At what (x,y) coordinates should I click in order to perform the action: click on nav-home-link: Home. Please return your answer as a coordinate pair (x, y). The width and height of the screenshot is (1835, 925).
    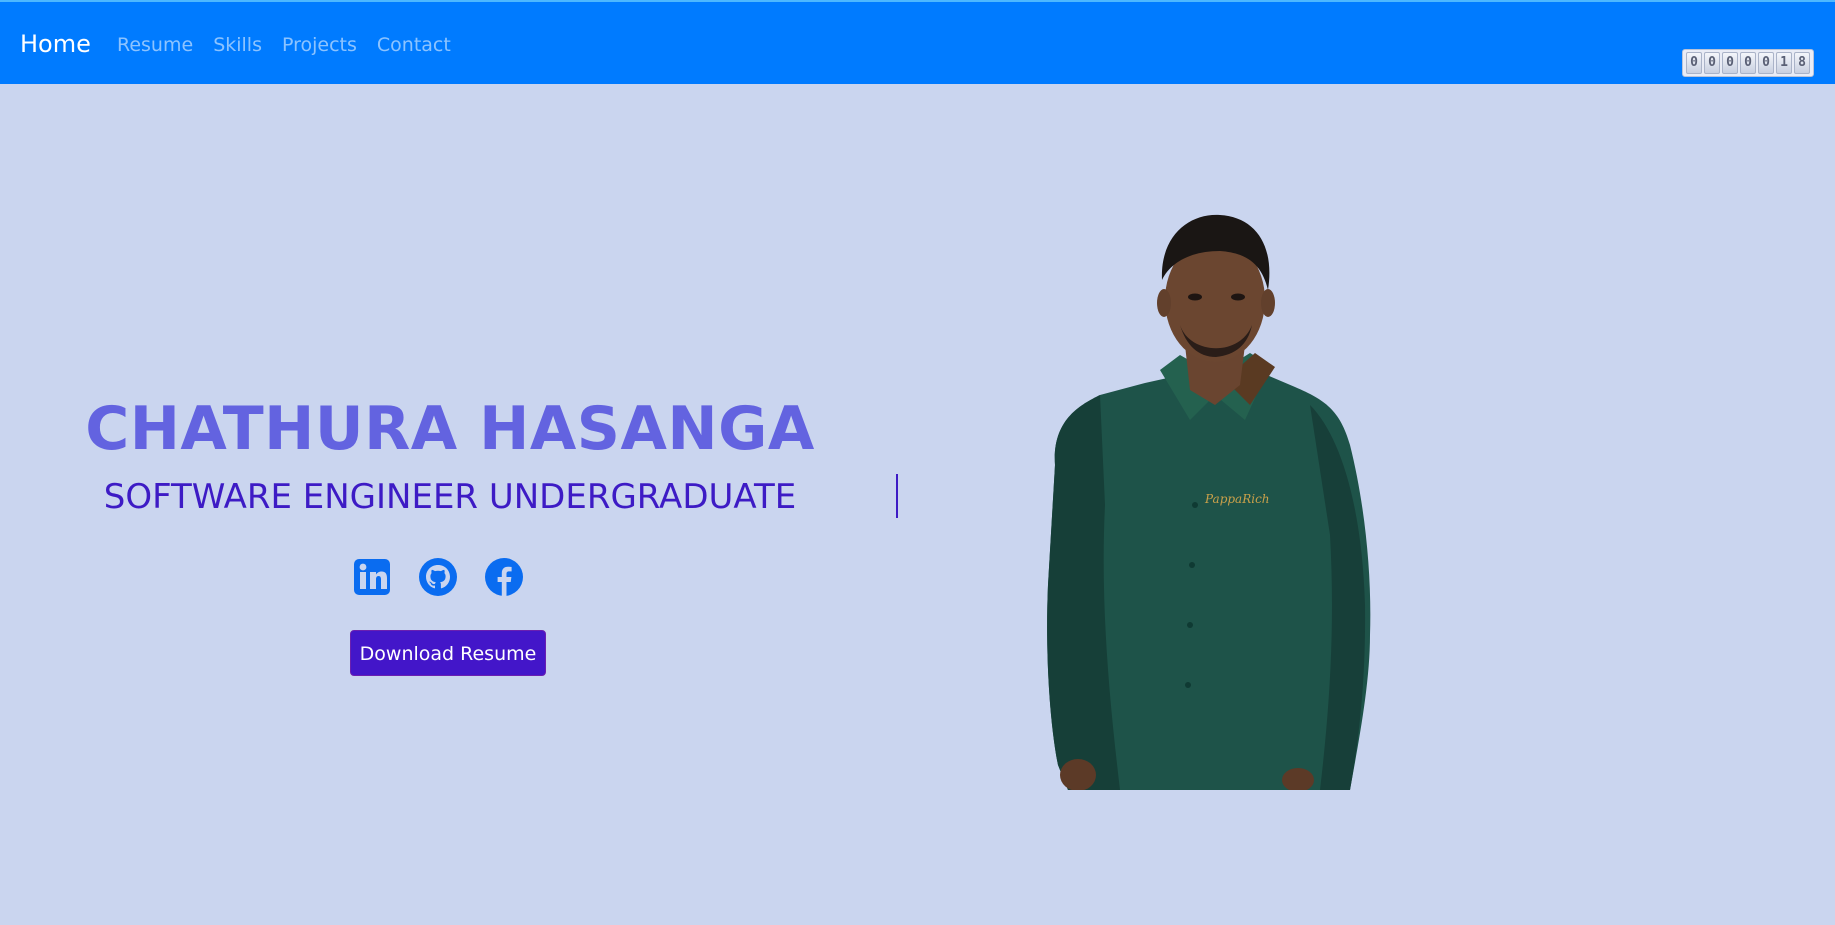
    Looking at the image, I should click on (55, 44).